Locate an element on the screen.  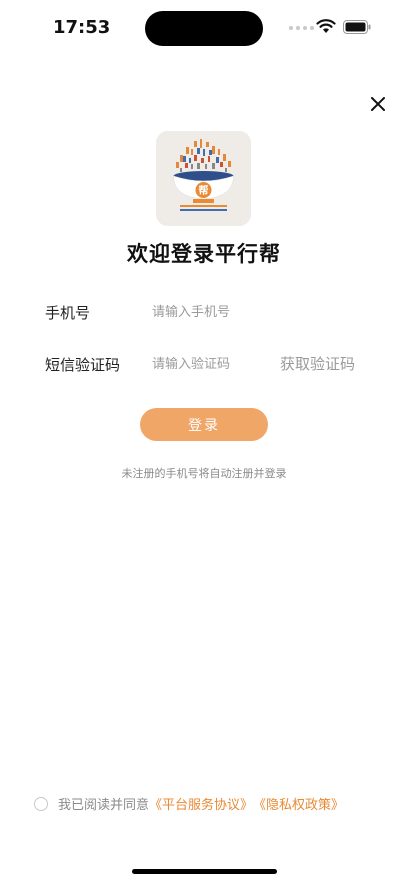
phone-label: 手机号 is located at coordinates (68, 313).